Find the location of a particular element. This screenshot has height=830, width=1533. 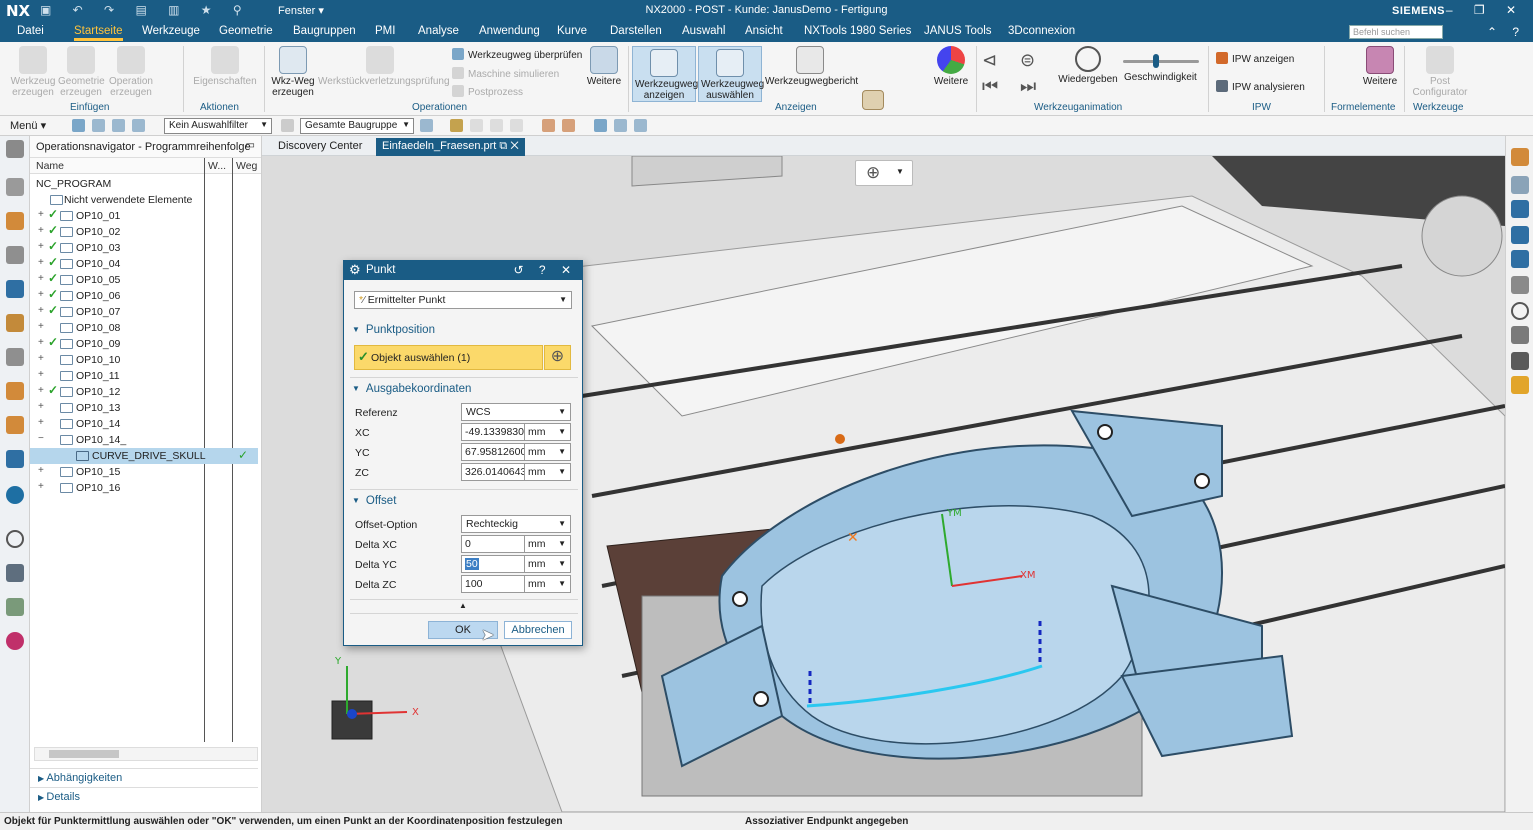

filter-icon is located at coordinates (287, 125).